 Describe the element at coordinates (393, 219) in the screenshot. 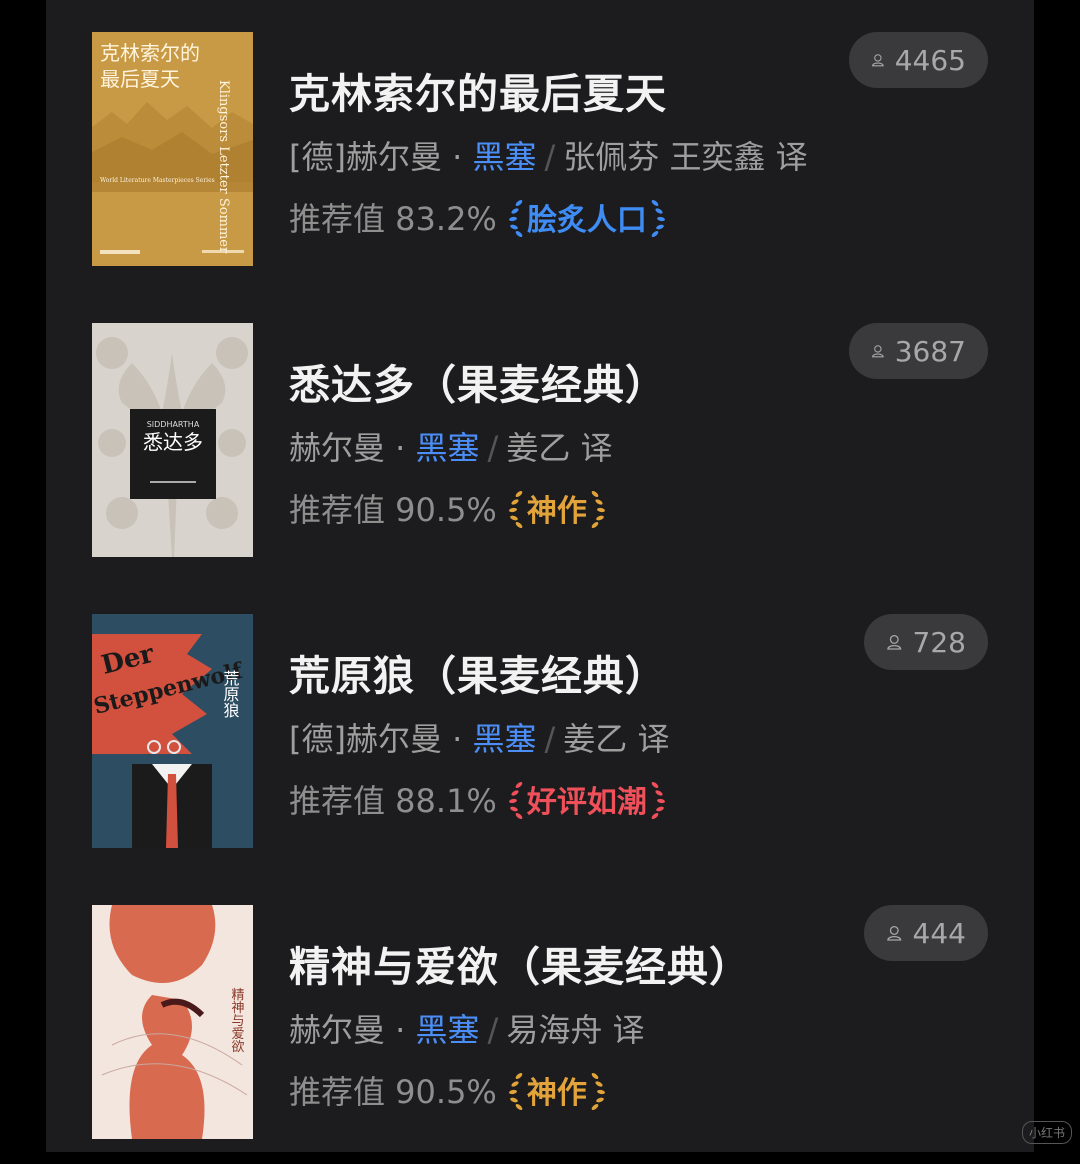

I see `rec-value: 推荐值 83.2%` at that location.